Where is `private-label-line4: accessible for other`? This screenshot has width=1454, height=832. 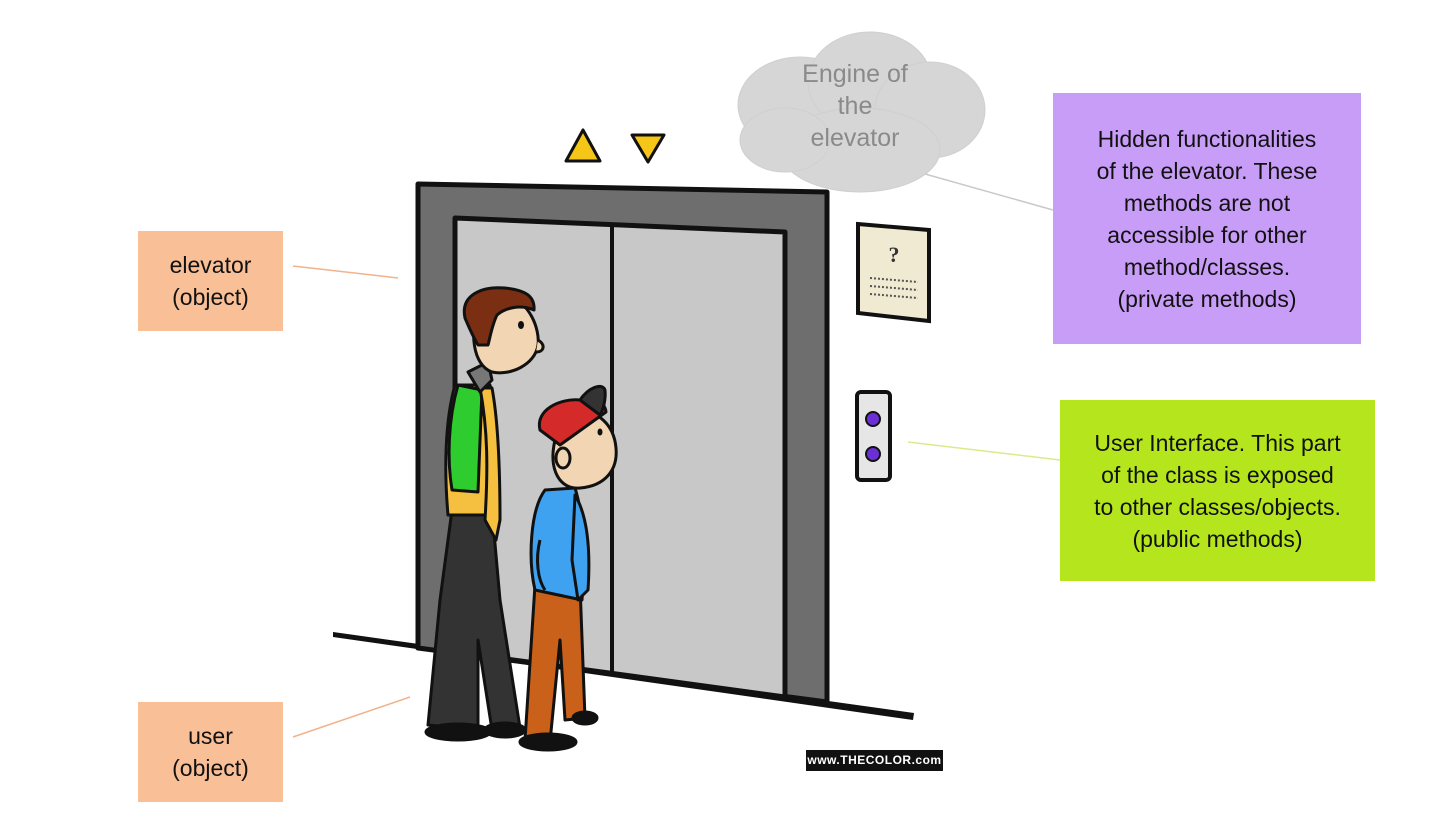
private-label-line4: accessible for other is located at coordinates (1207, 234).